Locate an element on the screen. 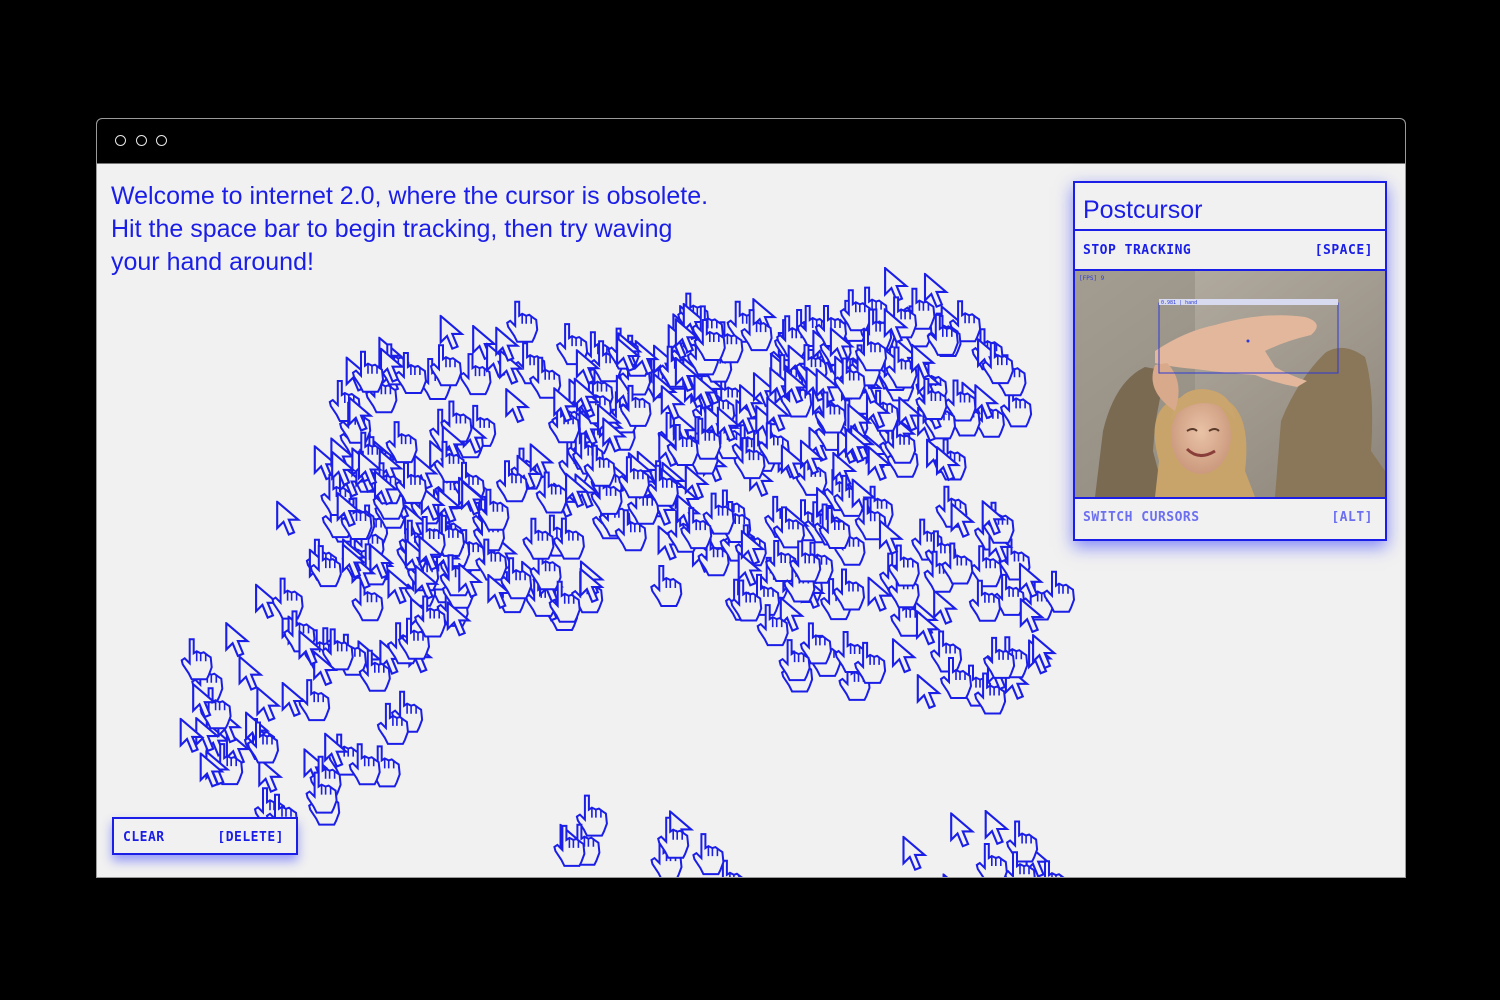  window-minimize-dot is located at coordinates (141, 140).